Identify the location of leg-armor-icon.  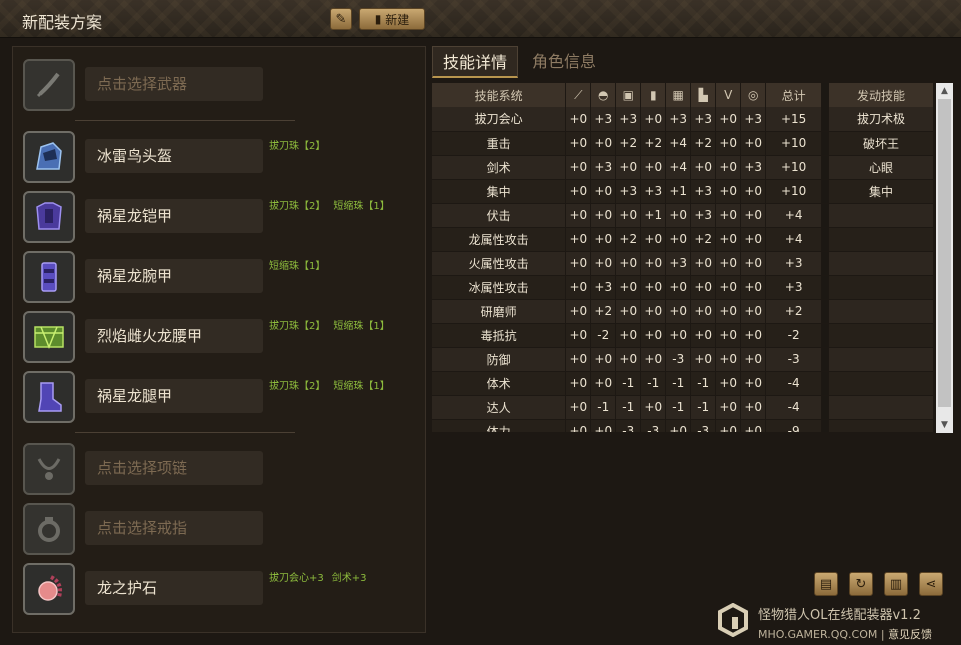
(49, 397).